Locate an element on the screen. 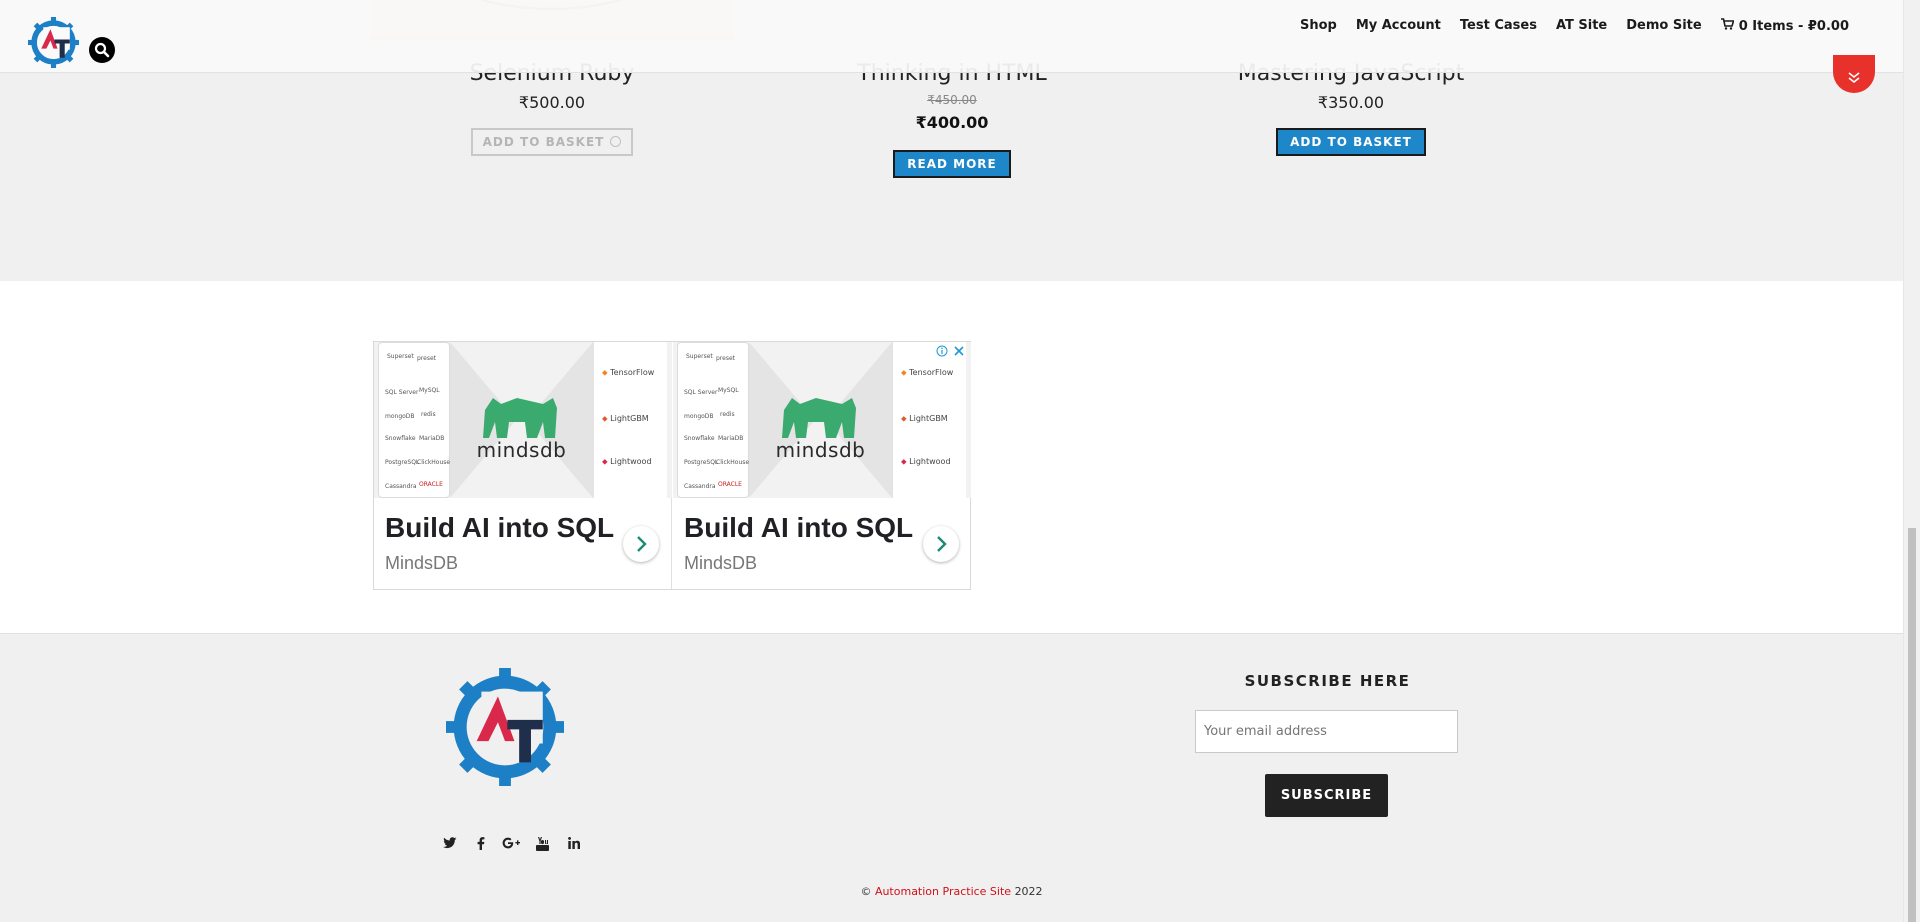 This screenshot has width=1920, height=922. copyright-link: Automation Practice Site is located at coordinates (943, 891).